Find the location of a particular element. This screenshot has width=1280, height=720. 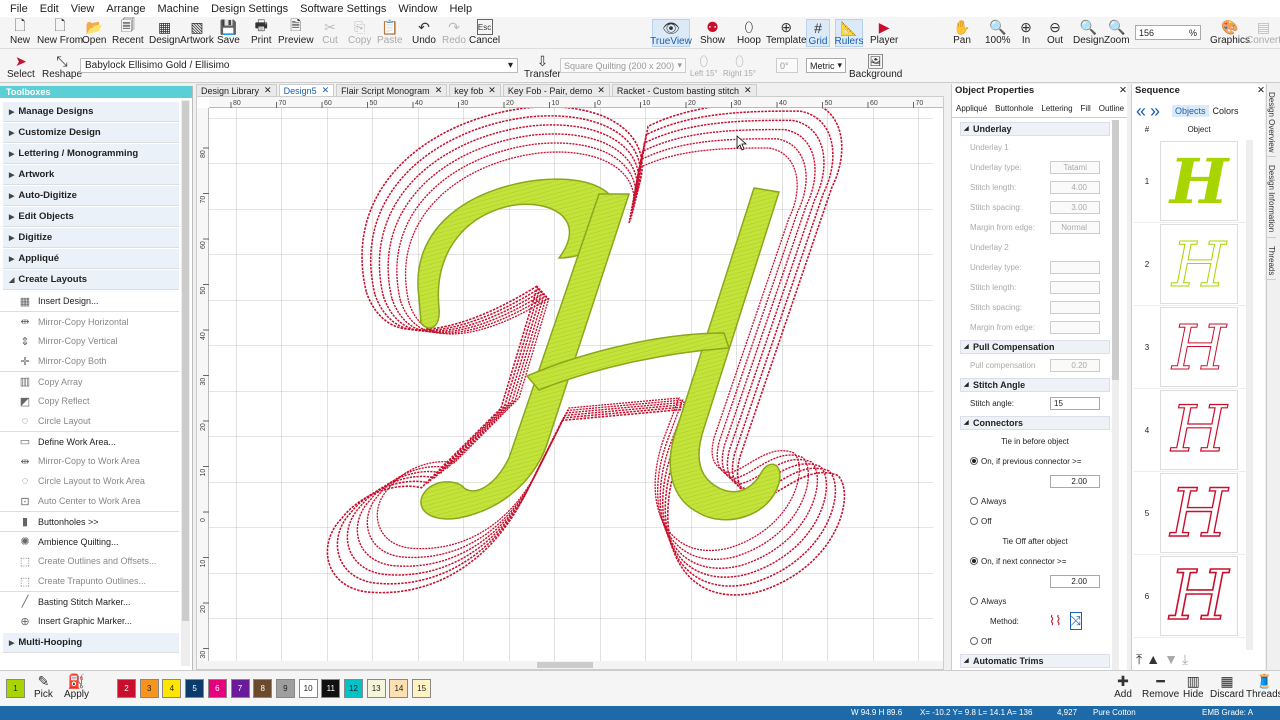

design-button: ▦ Design is located at coordinates (164, 33).